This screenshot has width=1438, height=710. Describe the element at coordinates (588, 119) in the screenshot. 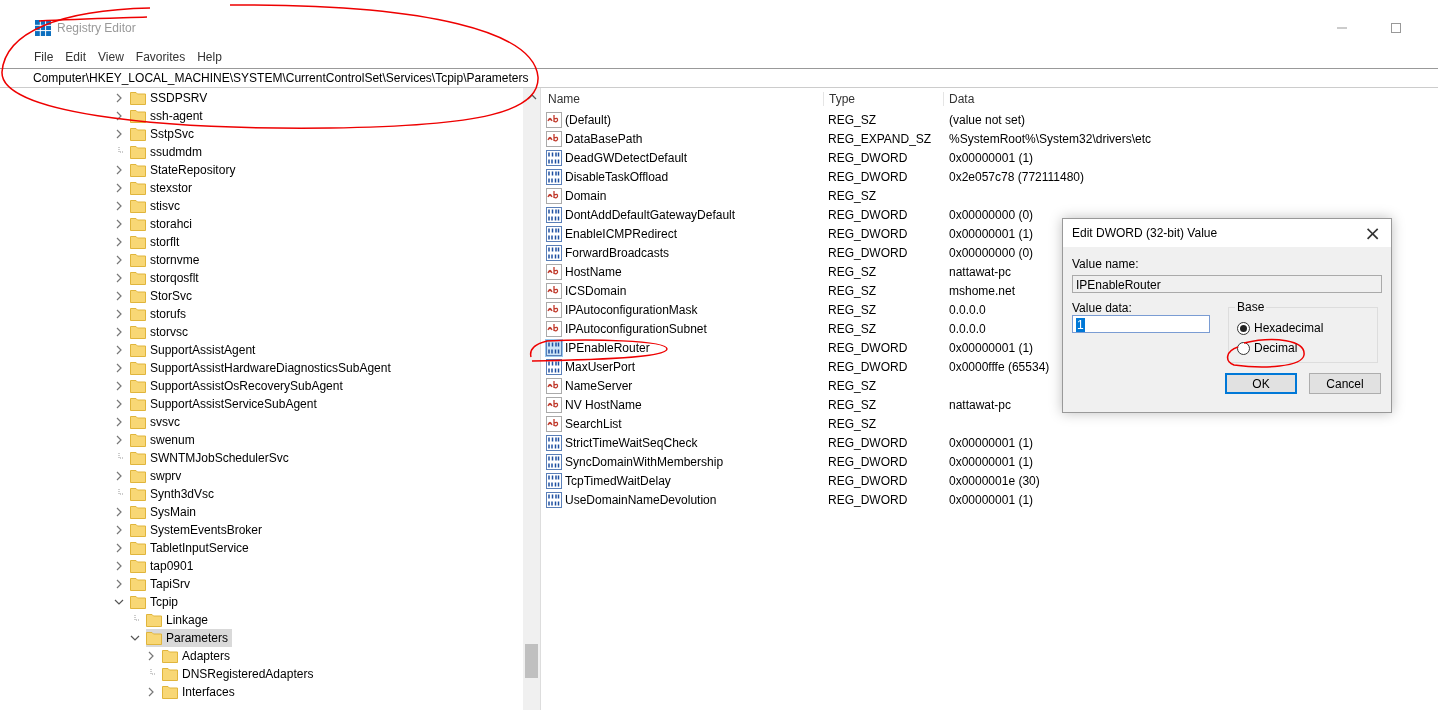

I see `value-name: (Default)` at that location.